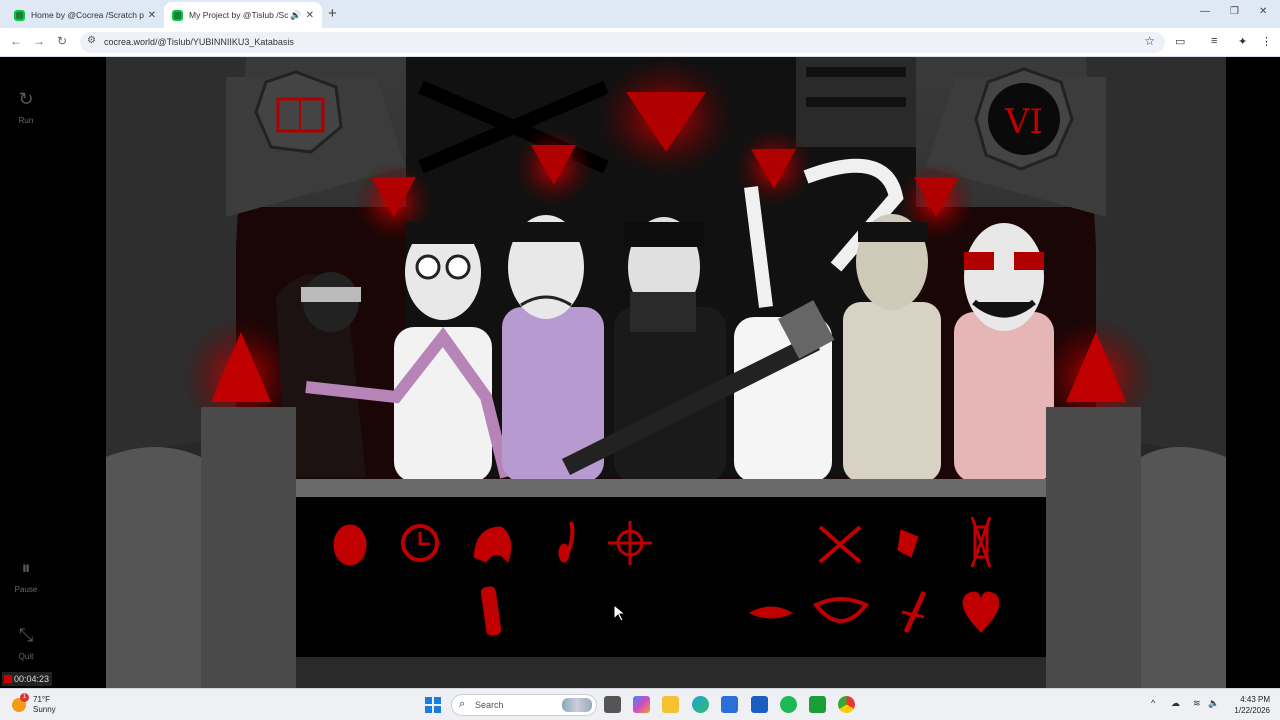  Describe the element at coordinates (26, 568) in the screenshot. I see `pause-icon: ⏸` at that location.